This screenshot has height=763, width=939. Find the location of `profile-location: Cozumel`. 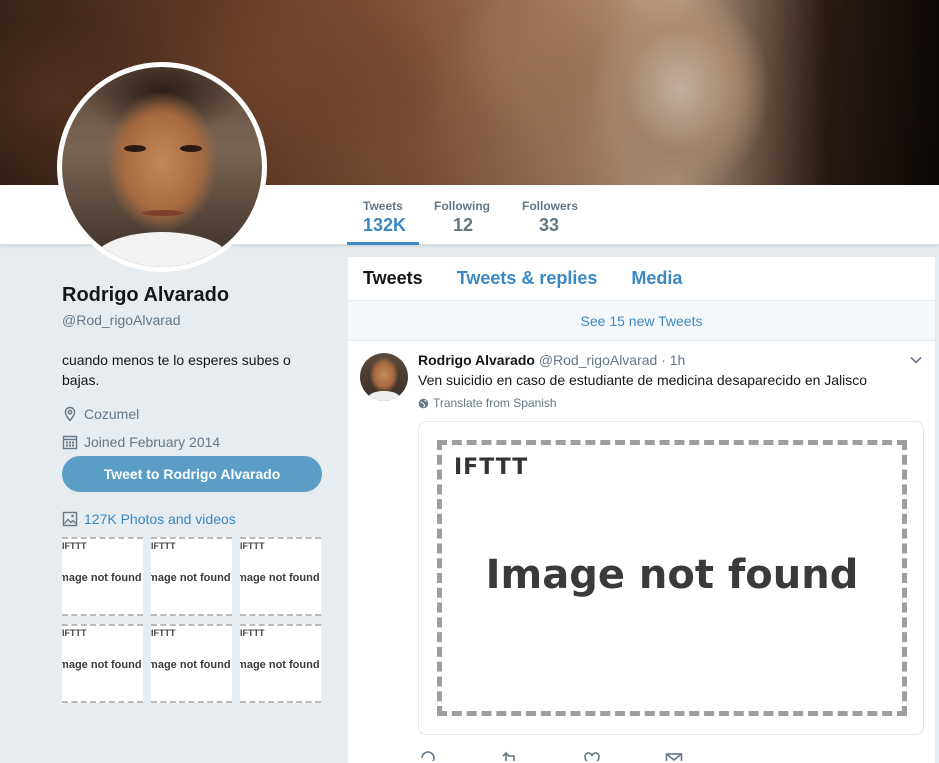

profile-location: Cozumel is located at coordinates (194, 414).